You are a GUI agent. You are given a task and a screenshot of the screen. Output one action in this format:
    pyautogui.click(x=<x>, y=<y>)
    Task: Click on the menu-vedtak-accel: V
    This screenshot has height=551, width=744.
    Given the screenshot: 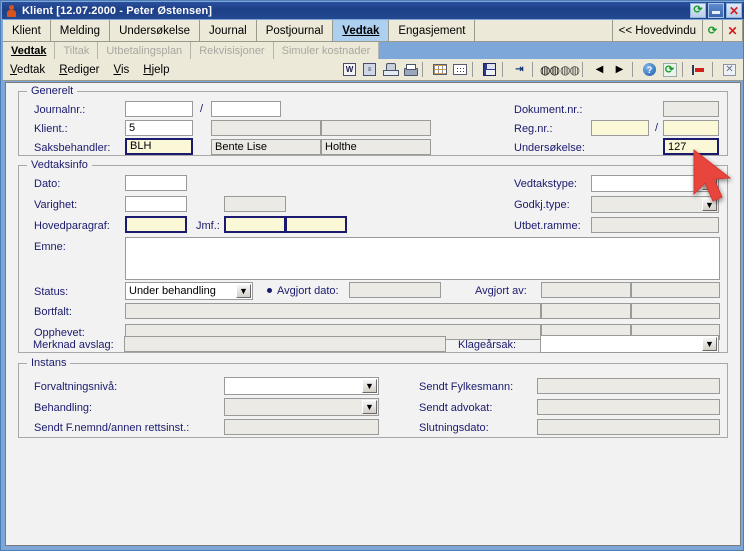 What is the action you would take?
    pyautogui.click(x=14, y=69)
    